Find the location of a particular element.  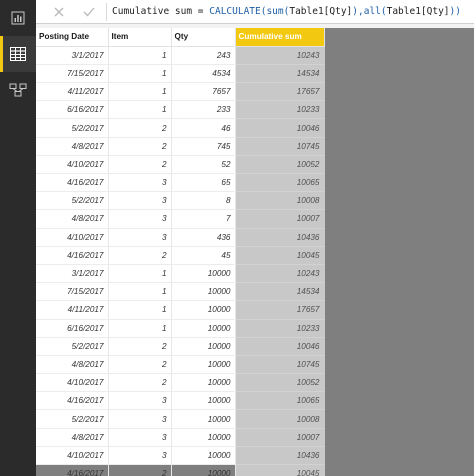

table-row: 4/16/2017 3 10000 10065 is located at coordinates (180, 401).